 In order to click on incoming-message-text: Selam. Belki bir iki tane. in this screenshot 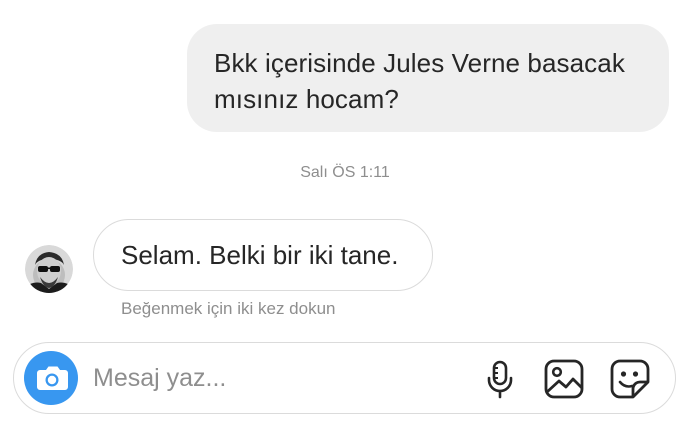, I will do `click(260, 255)`.